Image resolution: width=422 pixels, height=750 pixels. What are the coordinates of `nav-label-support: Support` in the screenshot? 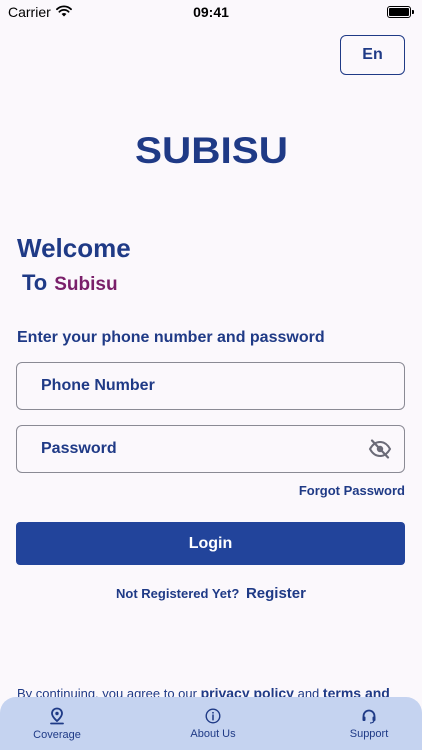 It's located at (369, 733).